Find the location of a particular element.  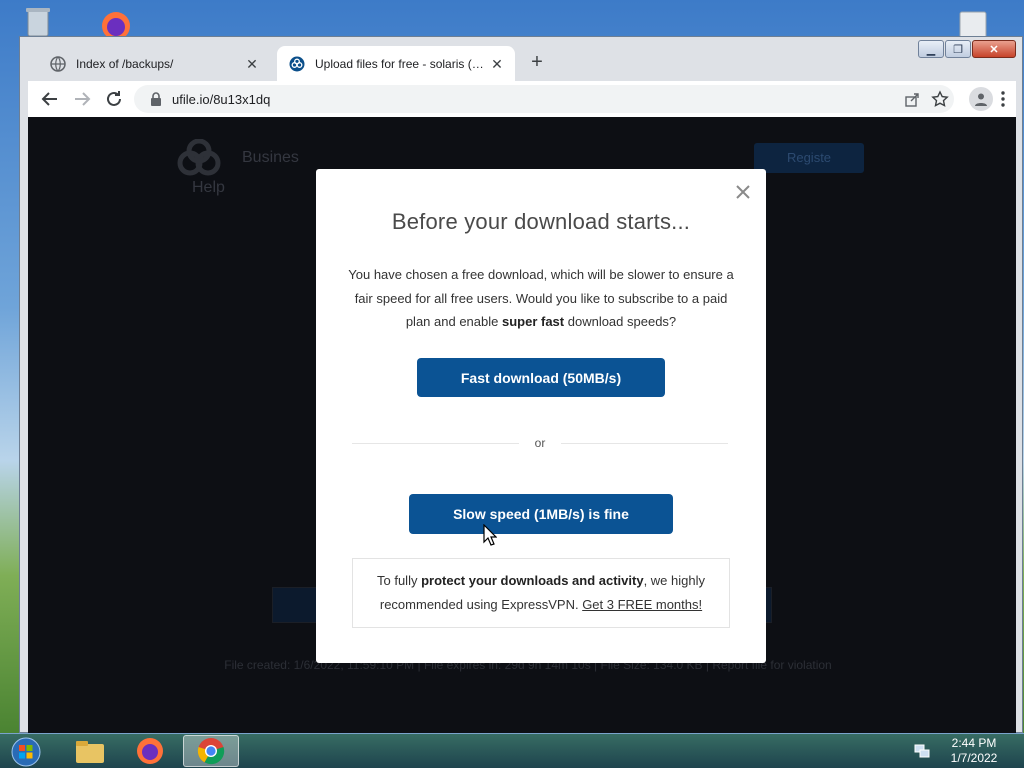

profile-avatar-icon is located at coordinates (981, 99).